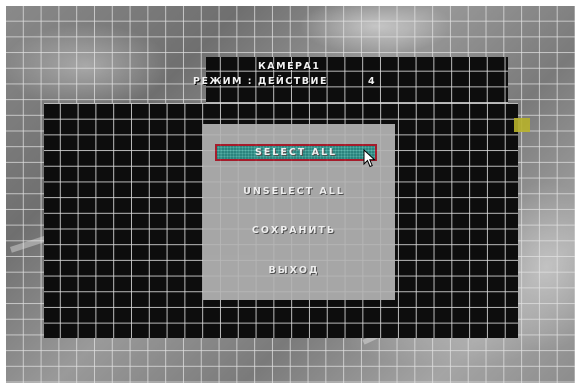 The image size is (581, 387). I want to click on highlighted-grid-cell, so click(522, 125).